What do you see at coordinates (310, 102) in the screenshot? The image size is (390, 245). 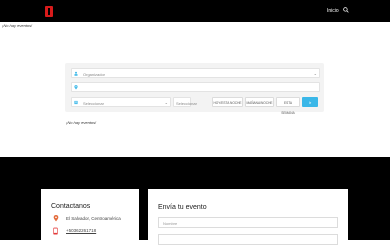 I see `go-button: Ir` at bounding box center [310, 102].